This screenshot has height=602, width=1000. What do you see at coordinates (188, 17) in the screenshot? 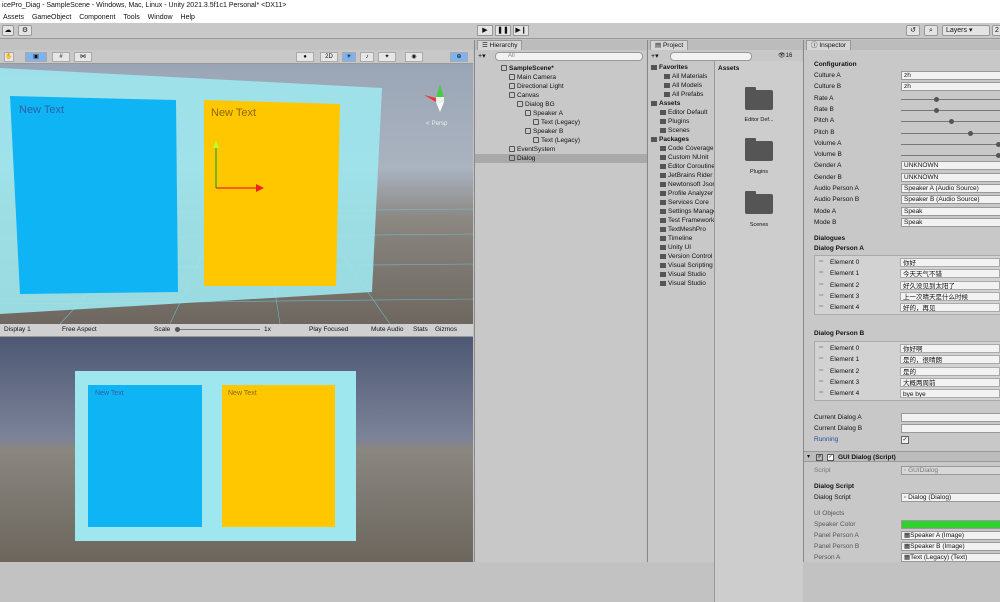
I see `menu-help: Help` at bounding box center [188, 17].